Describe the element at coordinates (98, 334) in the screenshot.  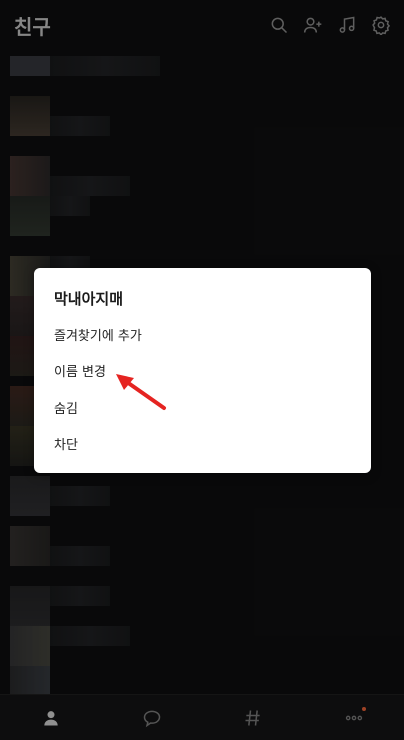
I see `add-to-favorites-item: 즐겨찾기에 추가` at that location.